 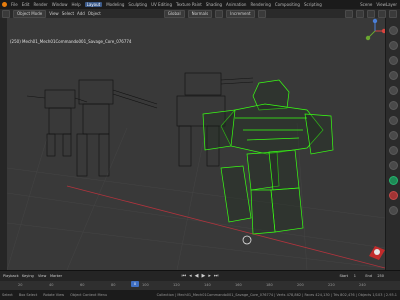 I want to click on navigation-gizmo, so click(x=373, y=31).